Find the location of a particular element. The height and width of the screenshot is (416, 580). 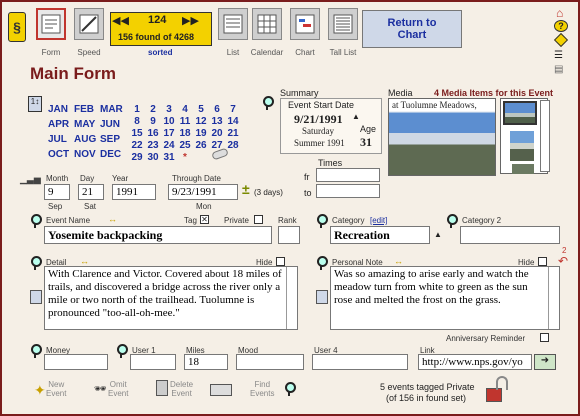

omit-event-icon: 🕶 is located at coordinates (100, 389).